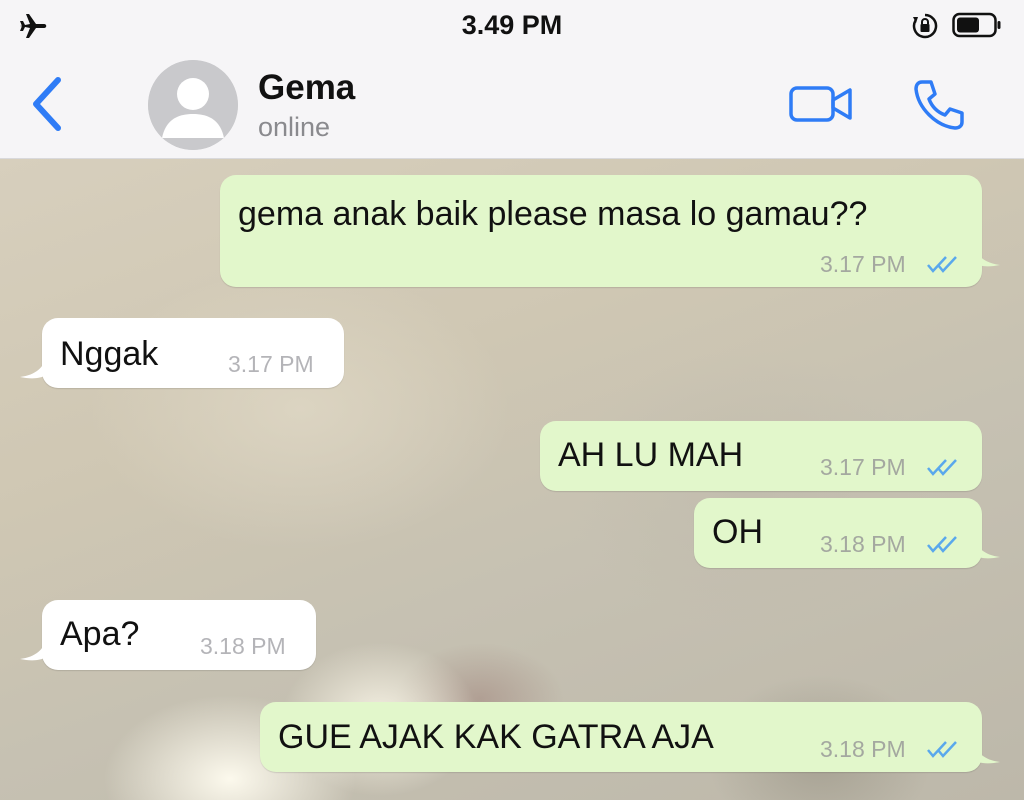 The image size is (1024, 800). Describe the element at coordinates (179, 635) in the screenshot. I see `message-bubble-incoming: Apa? 3.18 PM` at that location.